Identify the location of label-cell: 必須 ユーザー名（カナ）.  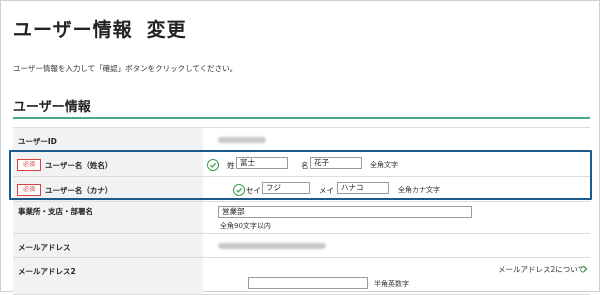
(108, 189).